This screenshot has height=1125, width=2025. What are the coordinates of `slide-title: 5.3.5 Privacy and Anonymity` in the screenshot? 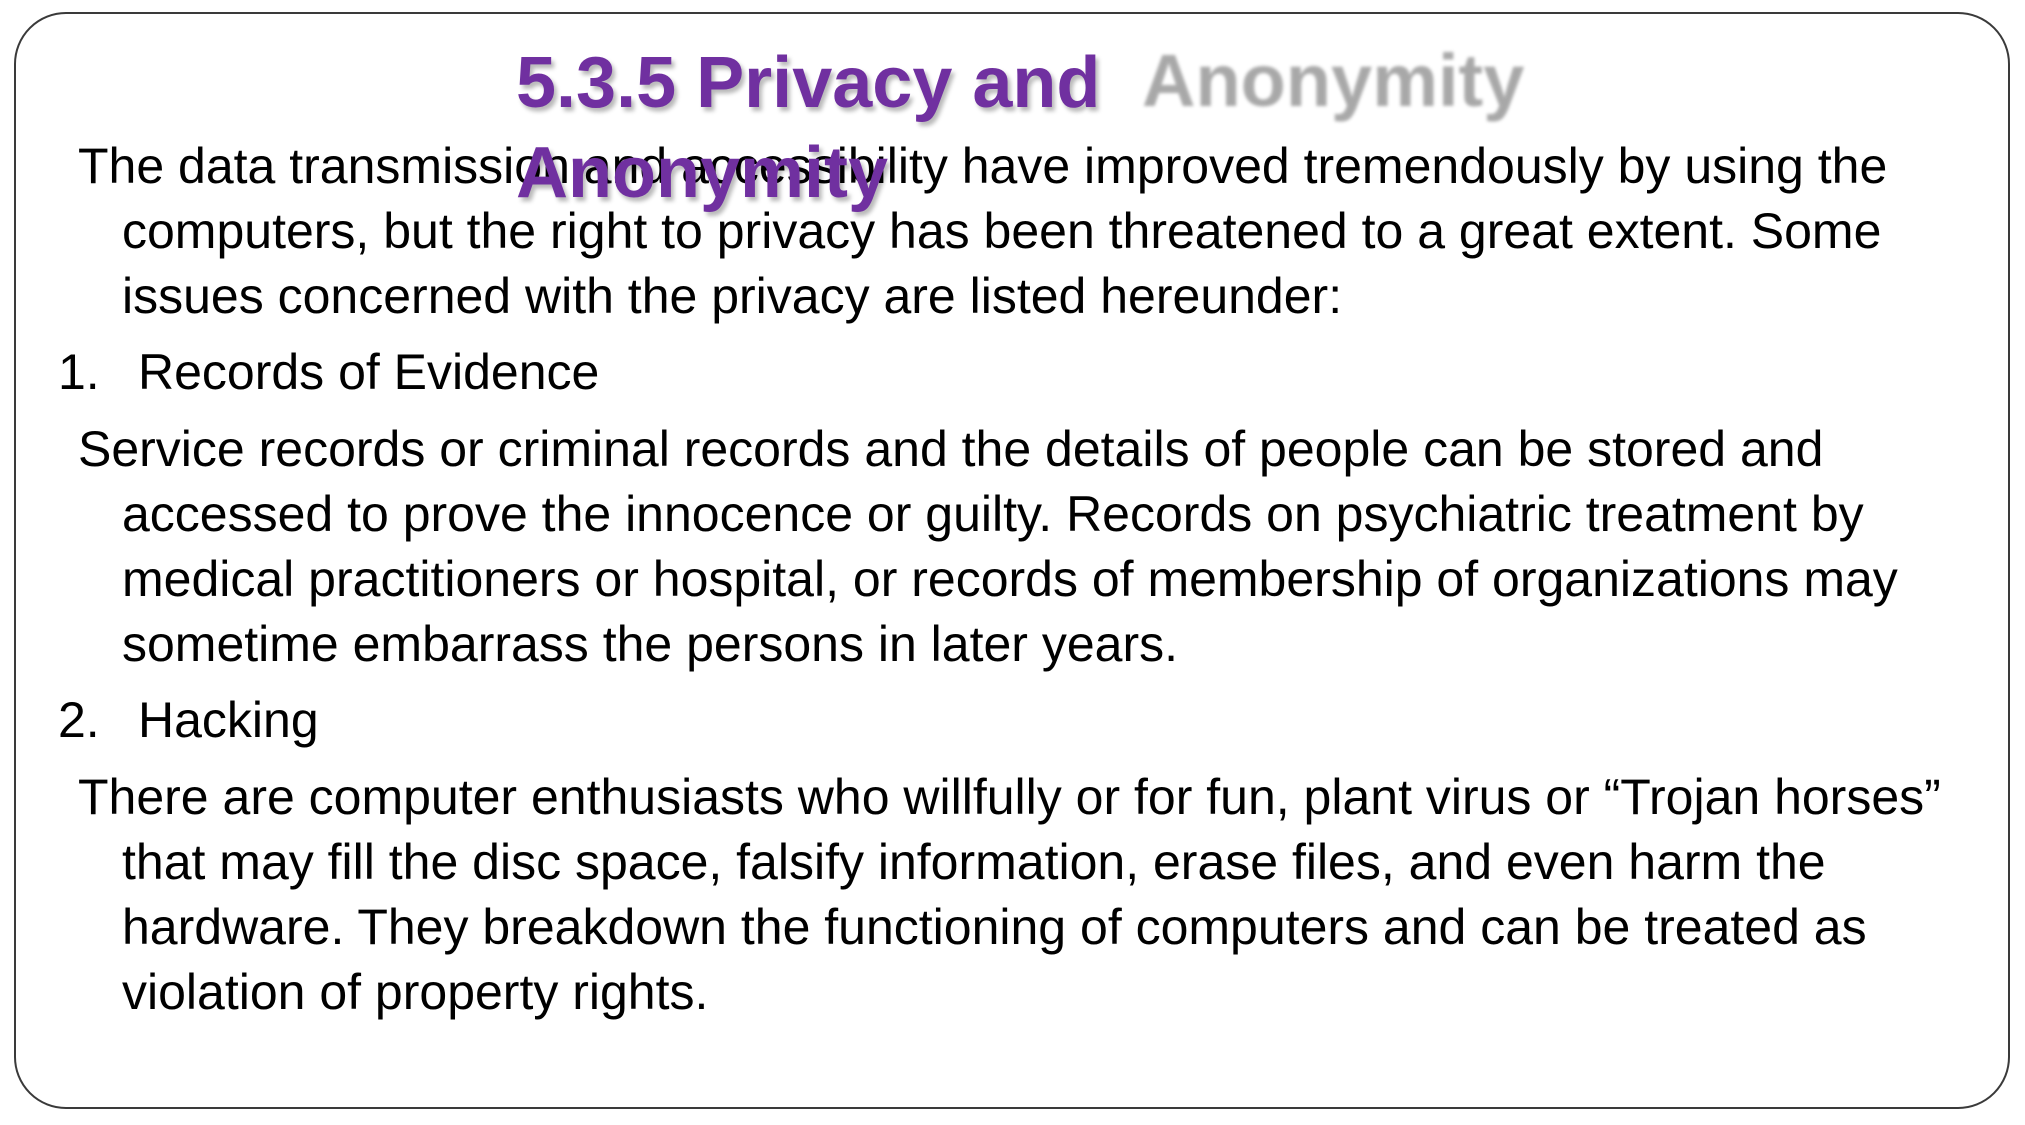 It's located at (808, 128).